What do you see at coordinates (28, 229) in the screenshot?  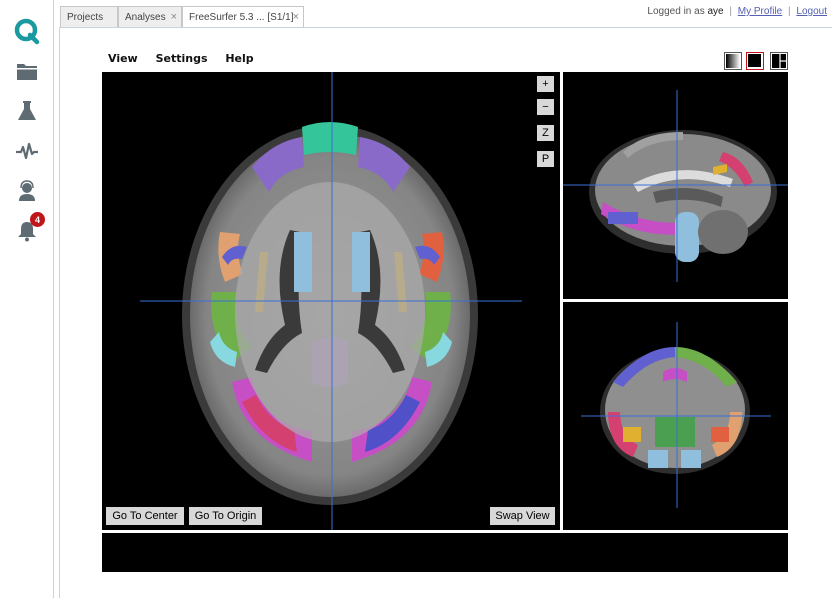 I see `bell-icon: 4` at bounding box center [28, 229].